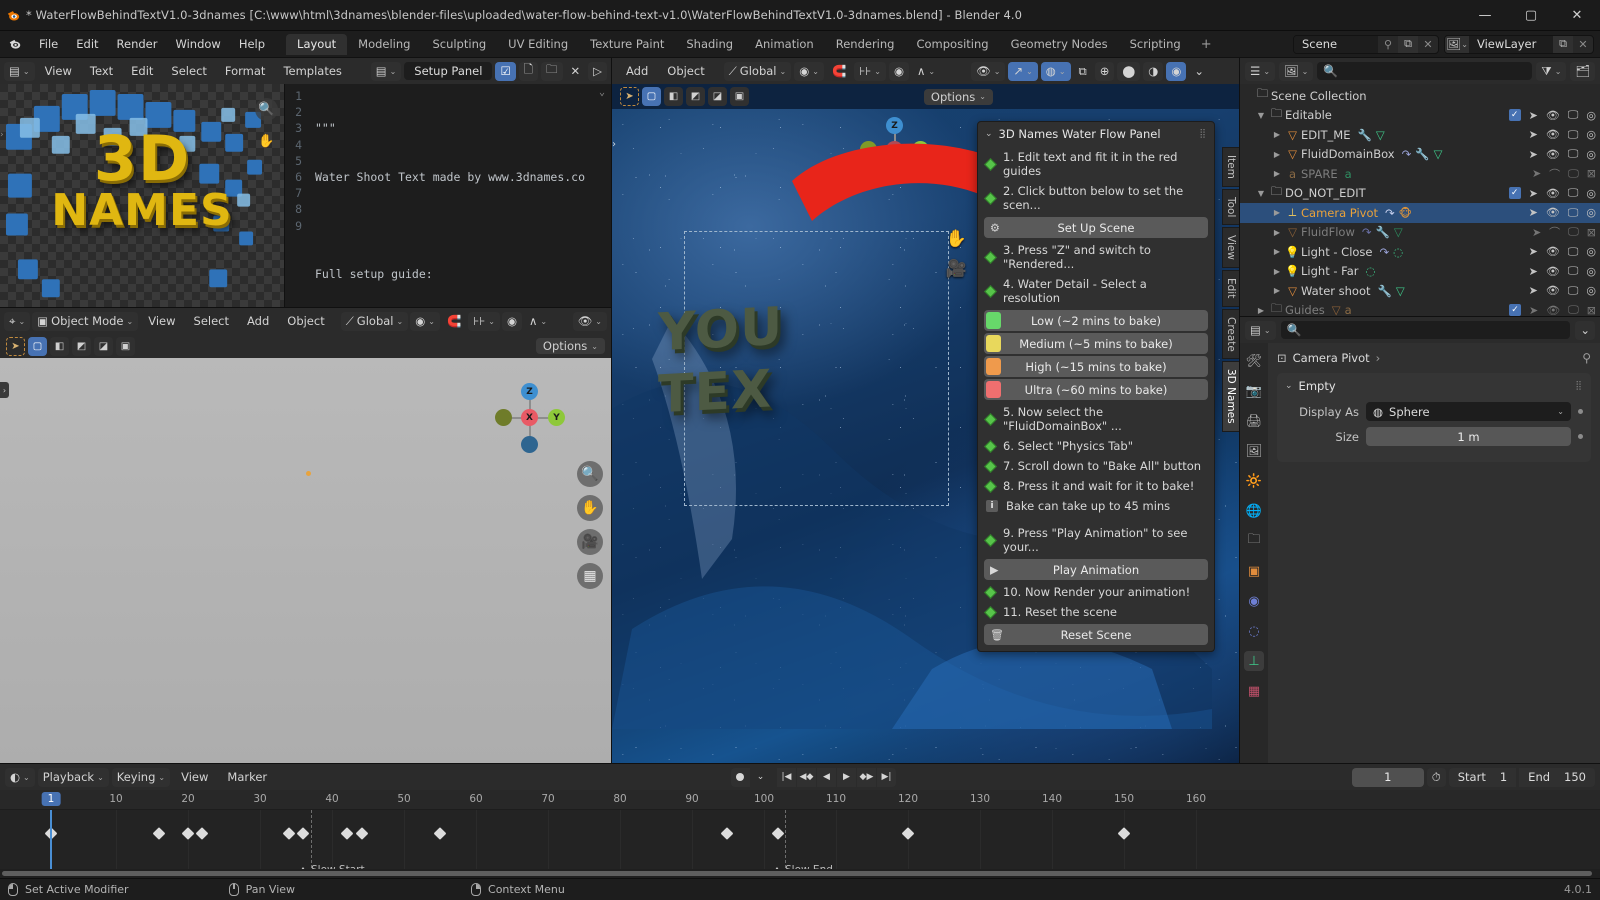 Image resolution: width=1600 pixels, height=900 pixels. I want to click on set-up-scene-button: ⚙ Set Up Scene, so click(1096, 227).